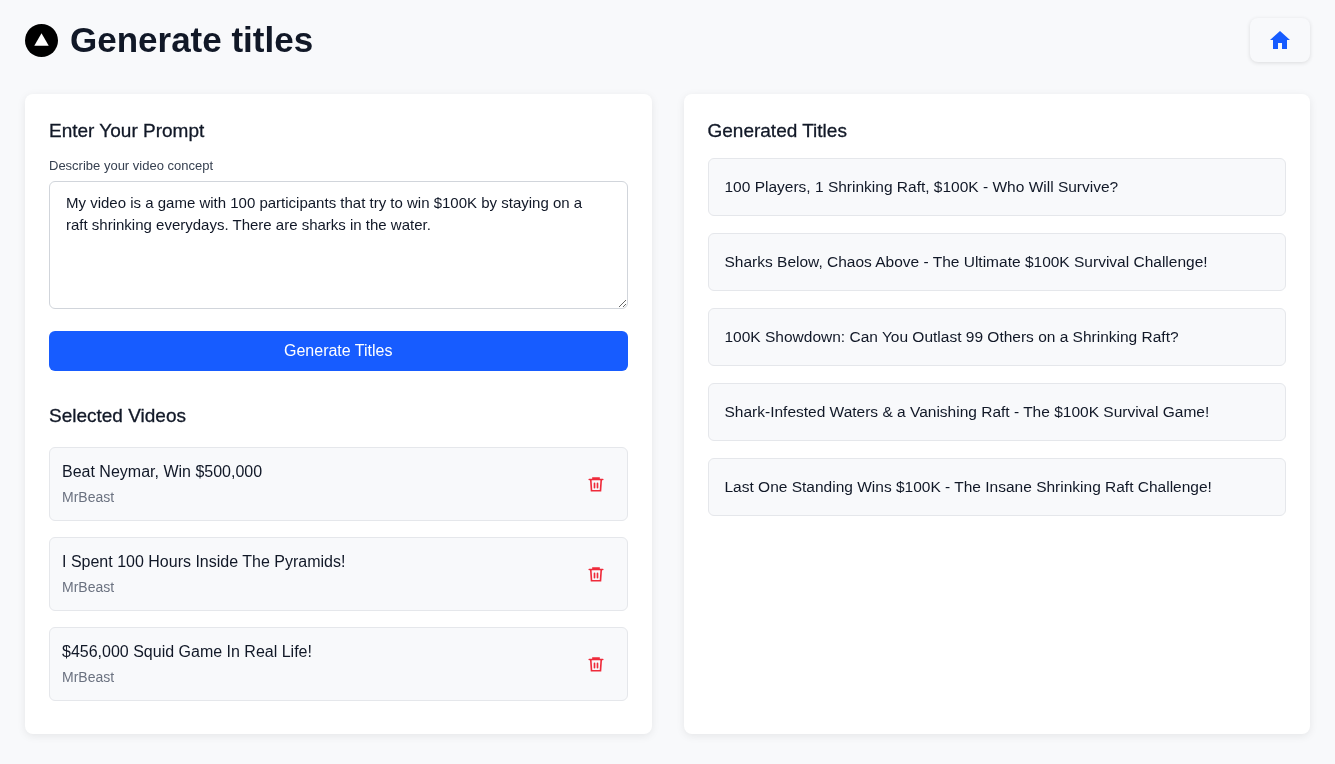 The width and height of the screenshot is (1335, 764). I want to click on generate-button: Generate Titles, so click(338, 351).